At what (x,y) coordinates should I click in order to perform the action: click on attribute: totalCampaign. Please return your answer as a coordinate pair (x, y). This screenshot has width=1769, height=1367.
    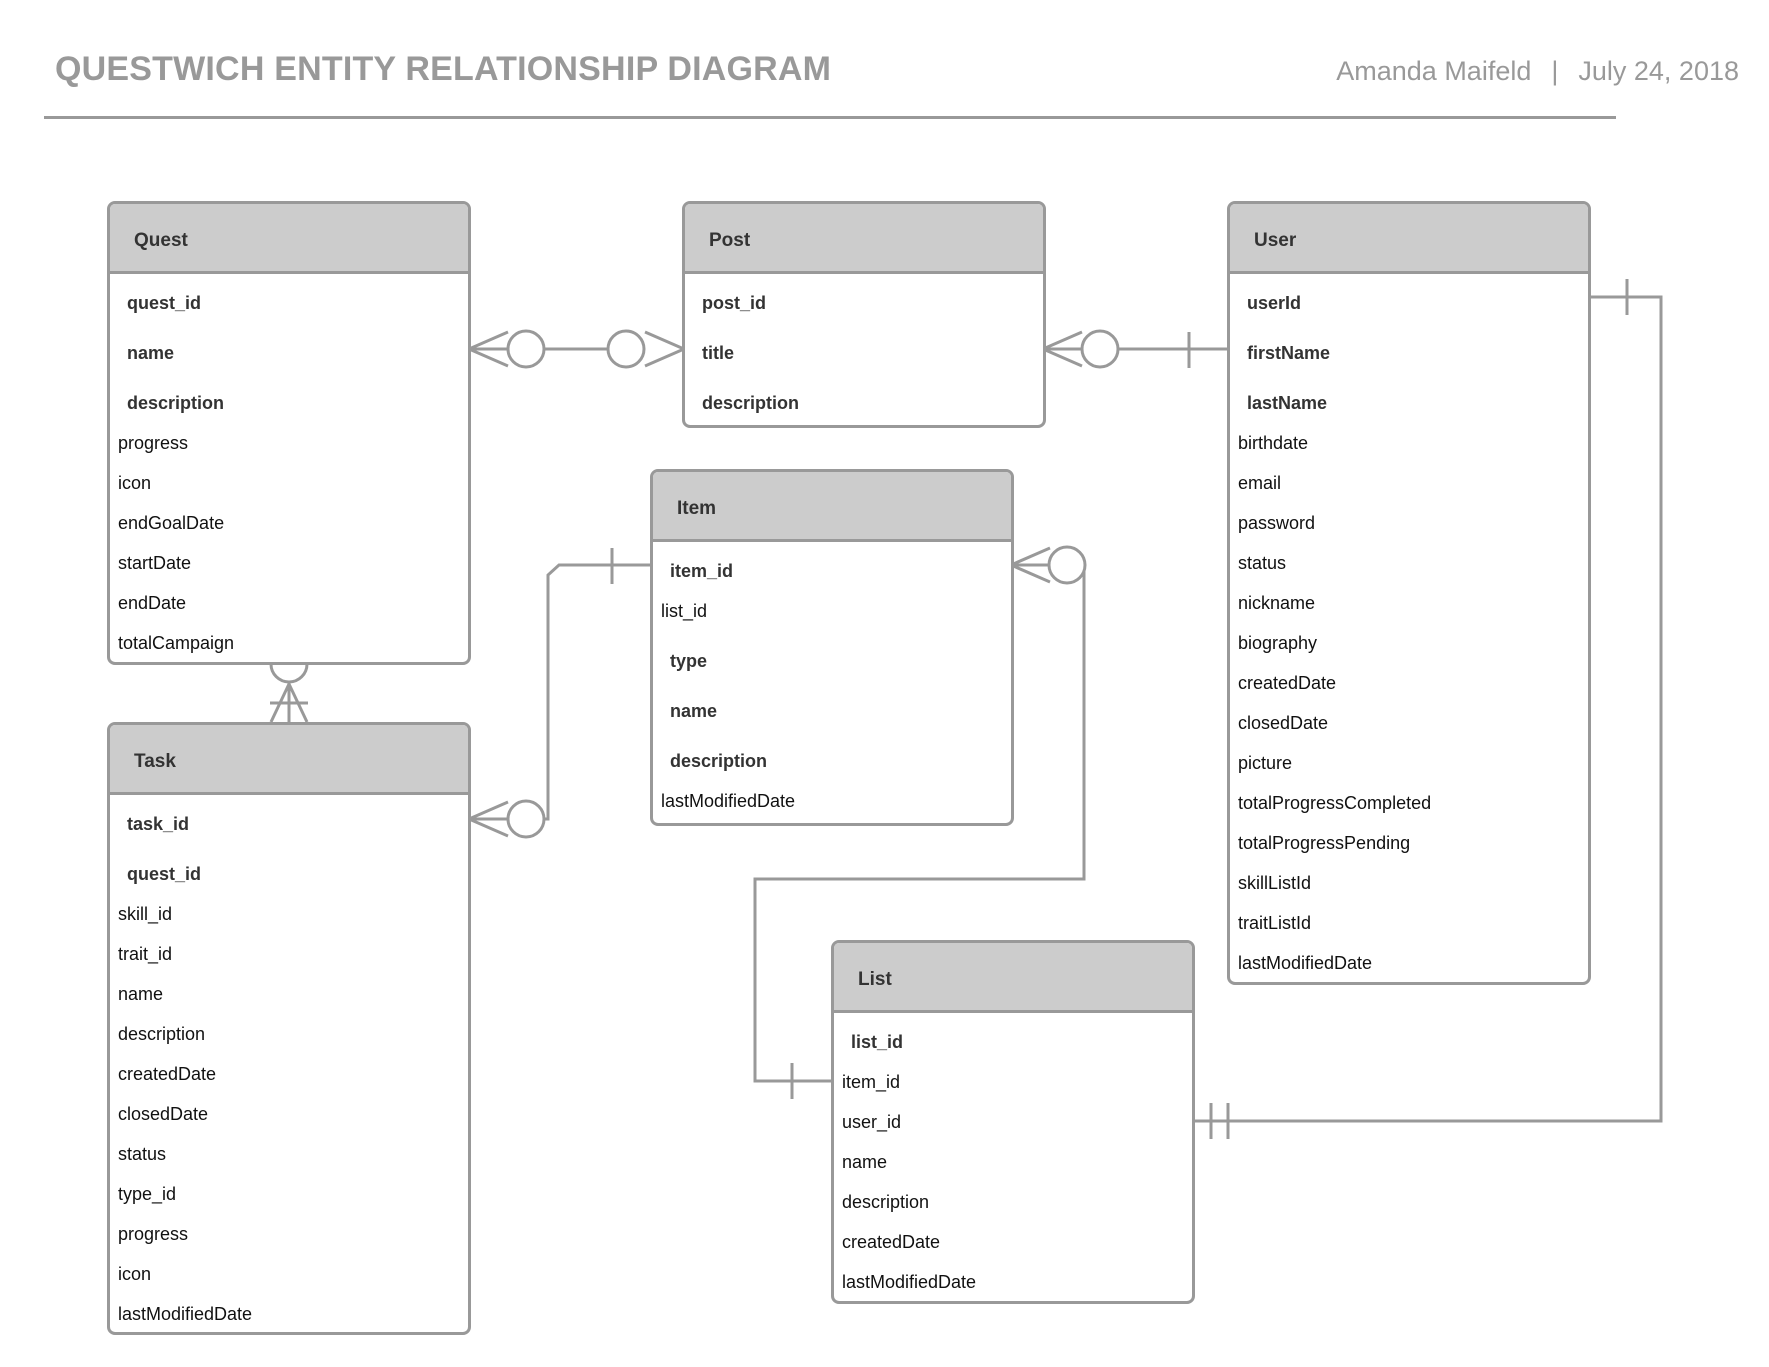
    Looking at the image, I should click on (176, 643).